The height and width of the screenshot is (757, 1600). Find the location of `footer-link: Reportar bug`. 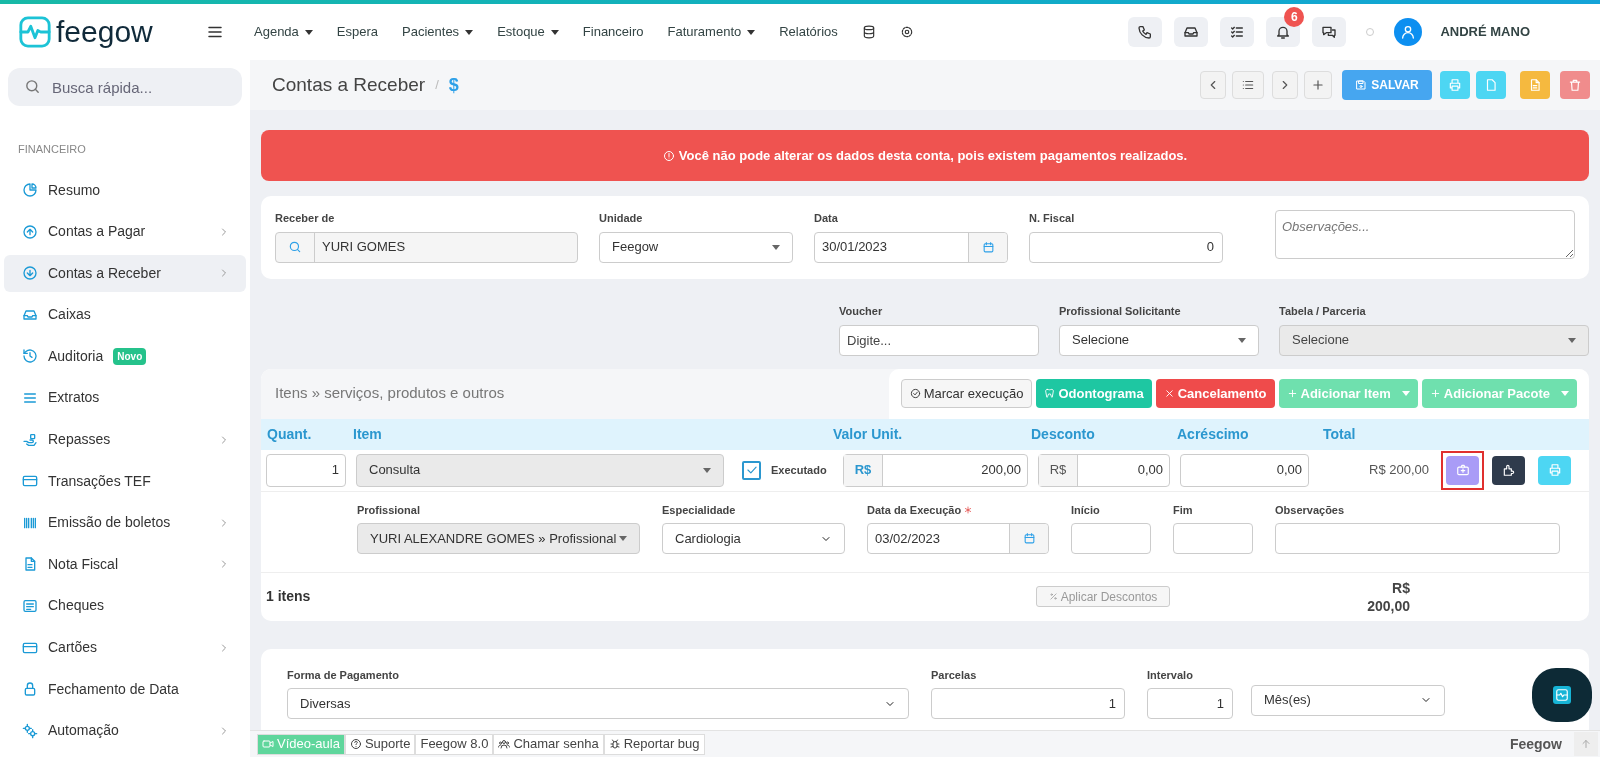

footer-link: Reportar bug is located at coordinates (654, 744).